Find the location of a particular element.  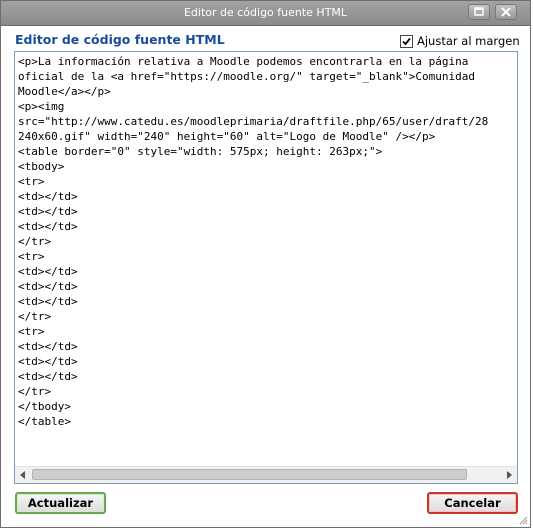

close-icon is located at coordinates (506, 12).